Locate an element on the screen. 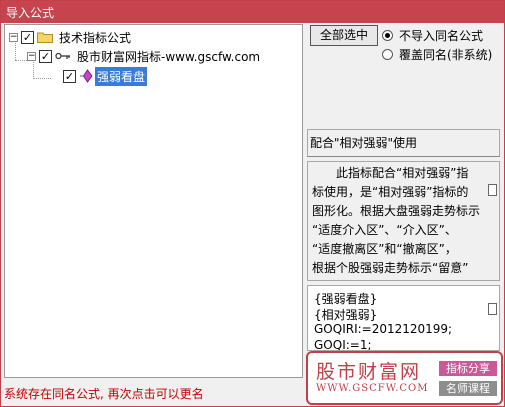  collapse-toggle-root: − is located at coordinates (13, 37).